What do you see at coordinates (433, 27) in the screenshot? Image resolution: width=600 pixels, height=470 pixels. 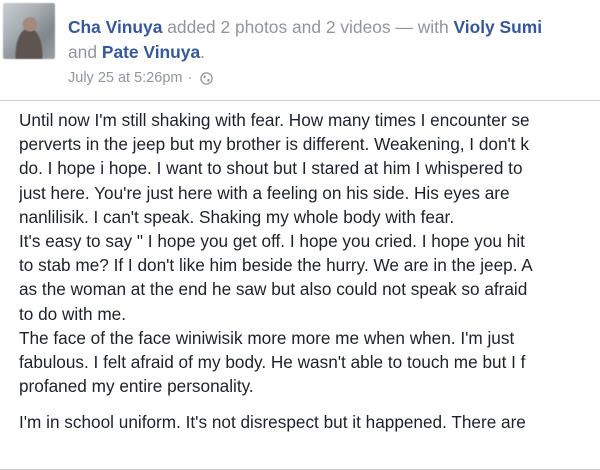 I see `with-text: with` at bounding box center [433, 27].